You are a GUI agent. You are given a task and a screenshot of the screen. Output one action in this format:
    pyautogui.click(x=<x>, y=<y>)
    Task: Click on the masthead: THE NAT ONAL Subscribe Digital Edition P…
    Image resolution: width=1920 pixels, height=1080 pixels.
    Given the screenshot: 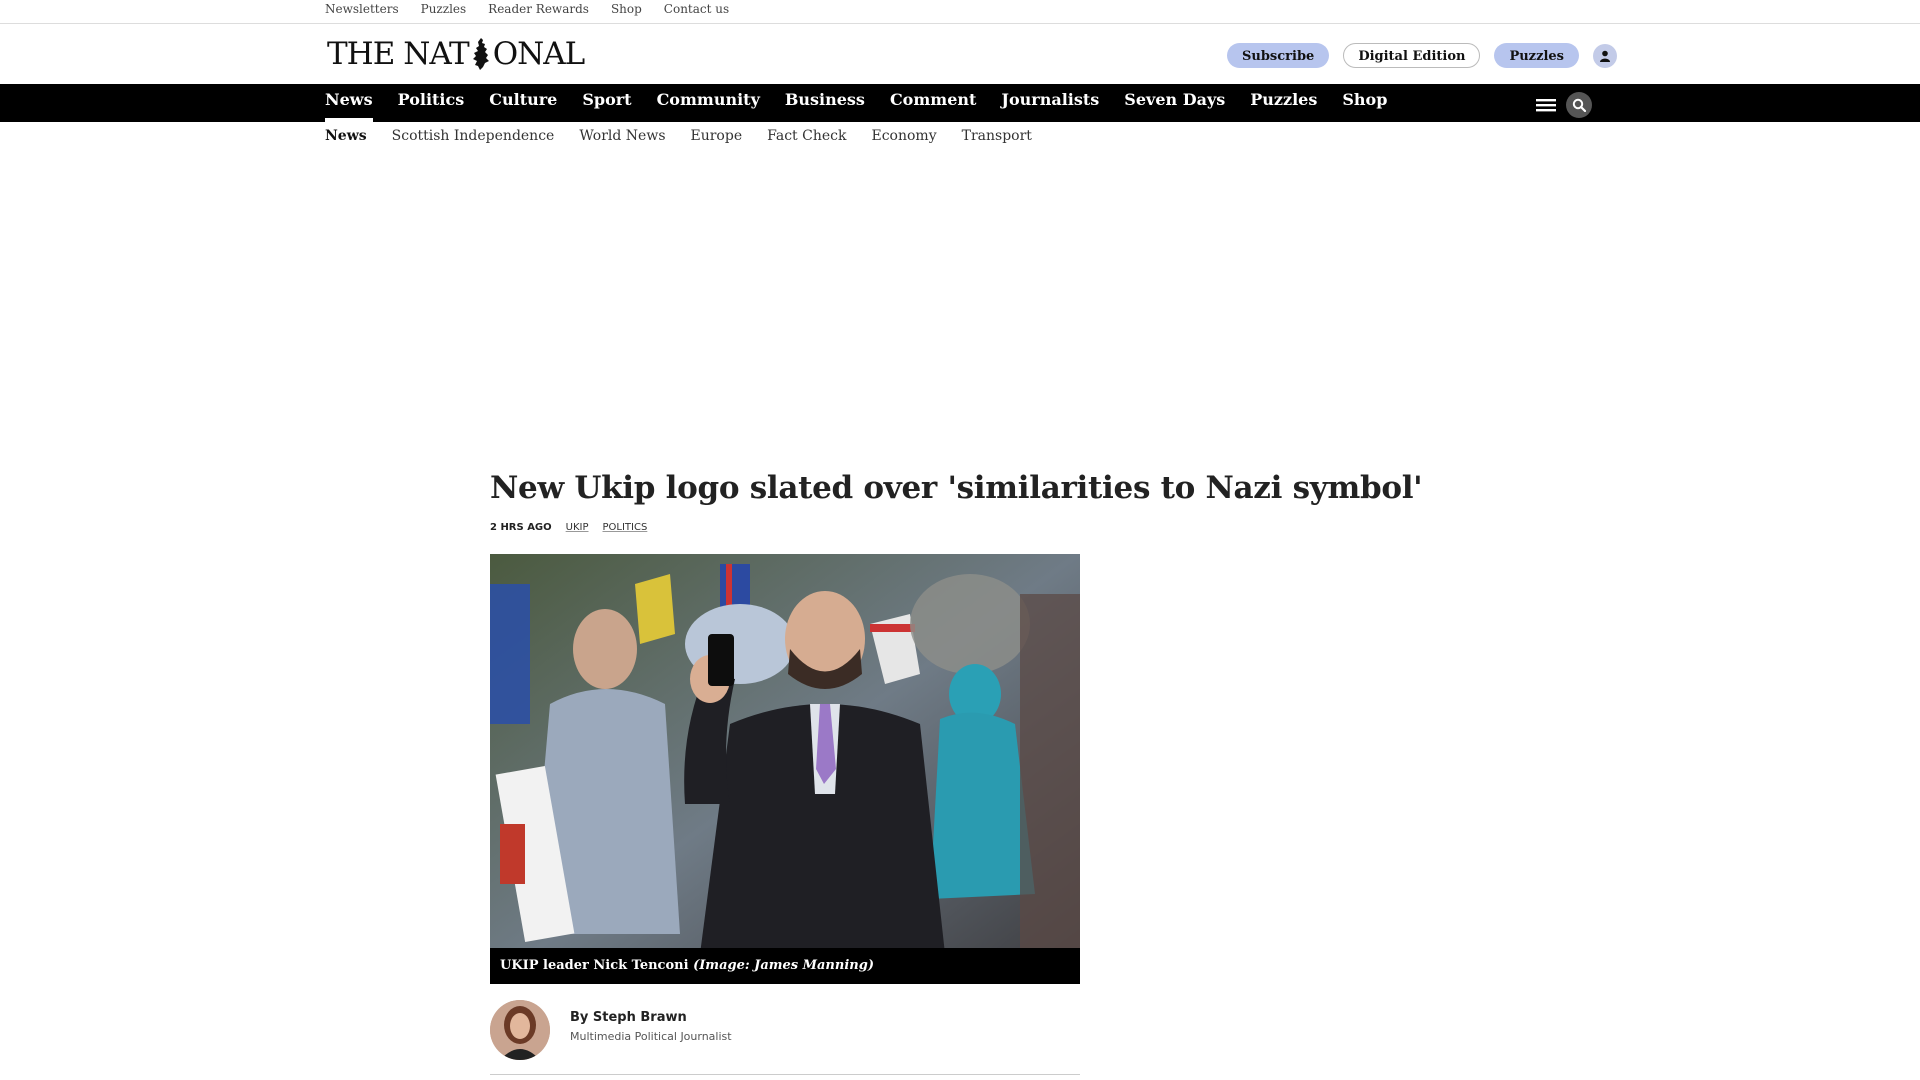 What is the action you would take?
    pyautogui.click(x=960, y=54)
    